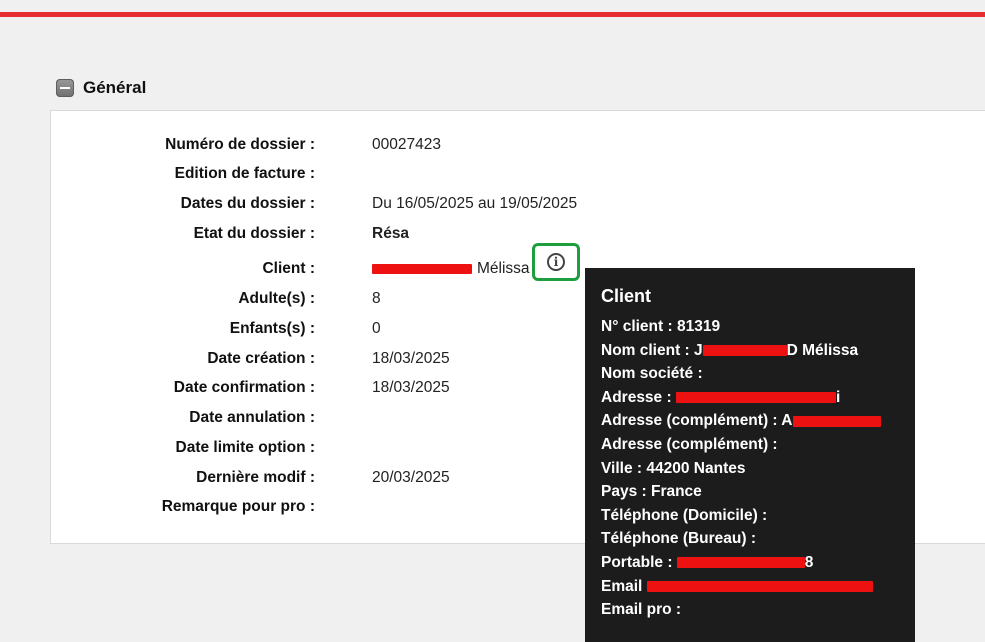 Image resolution: width=985 pixels, height=642 pixels. I want to click on field-row-edition-facture: Edition de facture :, so click(350, 179).